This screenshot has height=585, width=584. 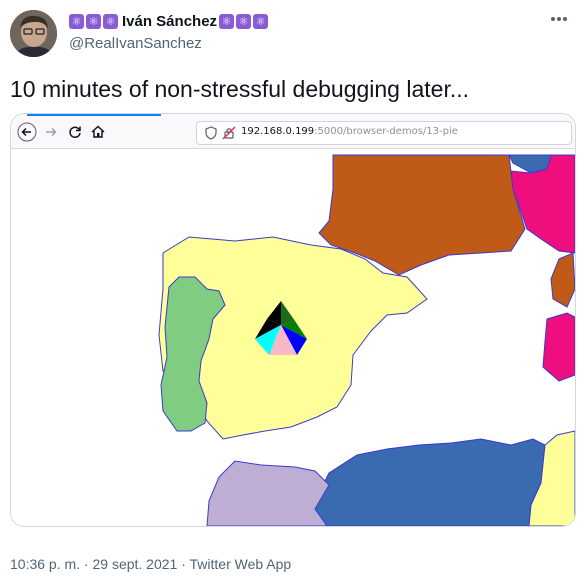 What do you see at coordinates (211, 133) in the screenshot?
I see `shield-icon` at bounding box center [211, 133].